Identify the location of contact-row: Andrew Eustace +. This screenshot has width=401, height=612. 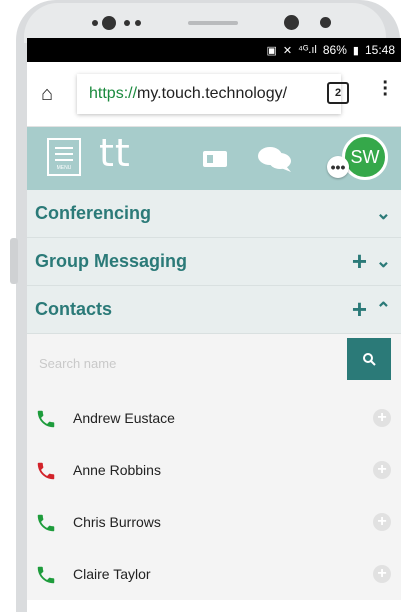
(214, 418).